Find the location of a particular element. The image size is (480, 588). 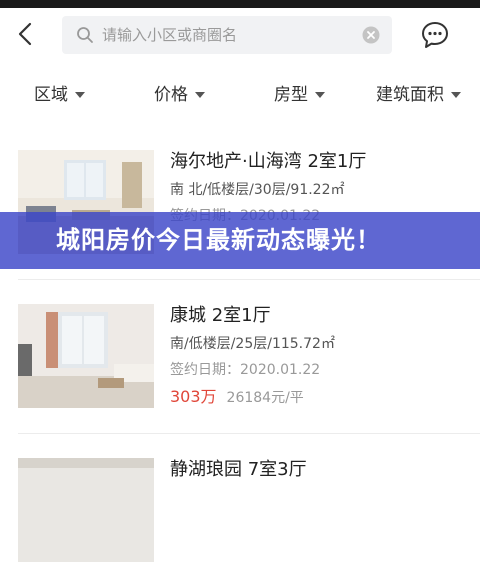

listing-unit-price: 26184元/平 is located at coordinates (265, 398).